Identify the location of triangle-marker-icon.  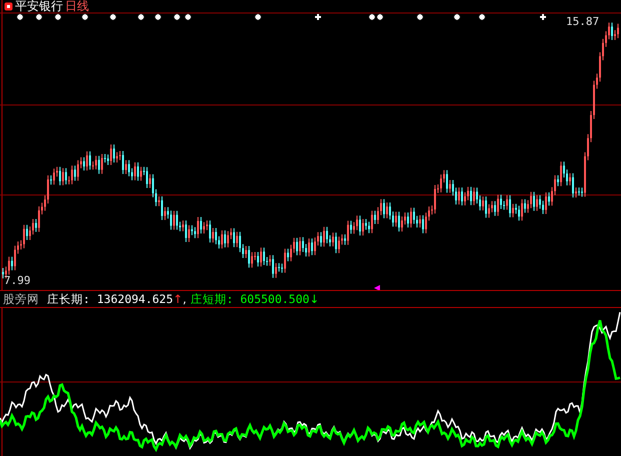
(377, 287).